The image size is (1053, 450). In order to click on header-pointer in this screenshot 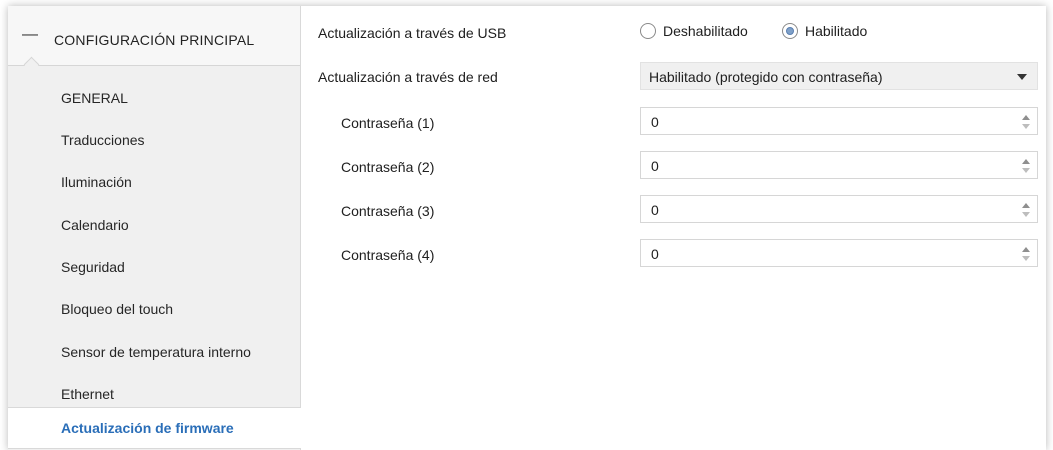, I will do `click(31, 64)`.